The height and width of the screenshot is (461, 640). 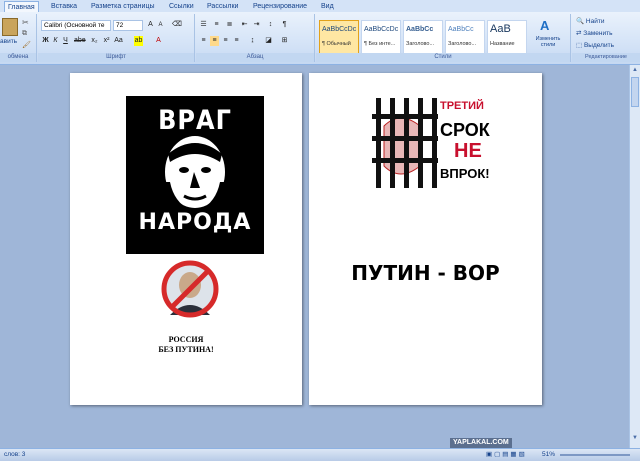 I want to click on change-case-button: Aa, so click(x=118, y=41).